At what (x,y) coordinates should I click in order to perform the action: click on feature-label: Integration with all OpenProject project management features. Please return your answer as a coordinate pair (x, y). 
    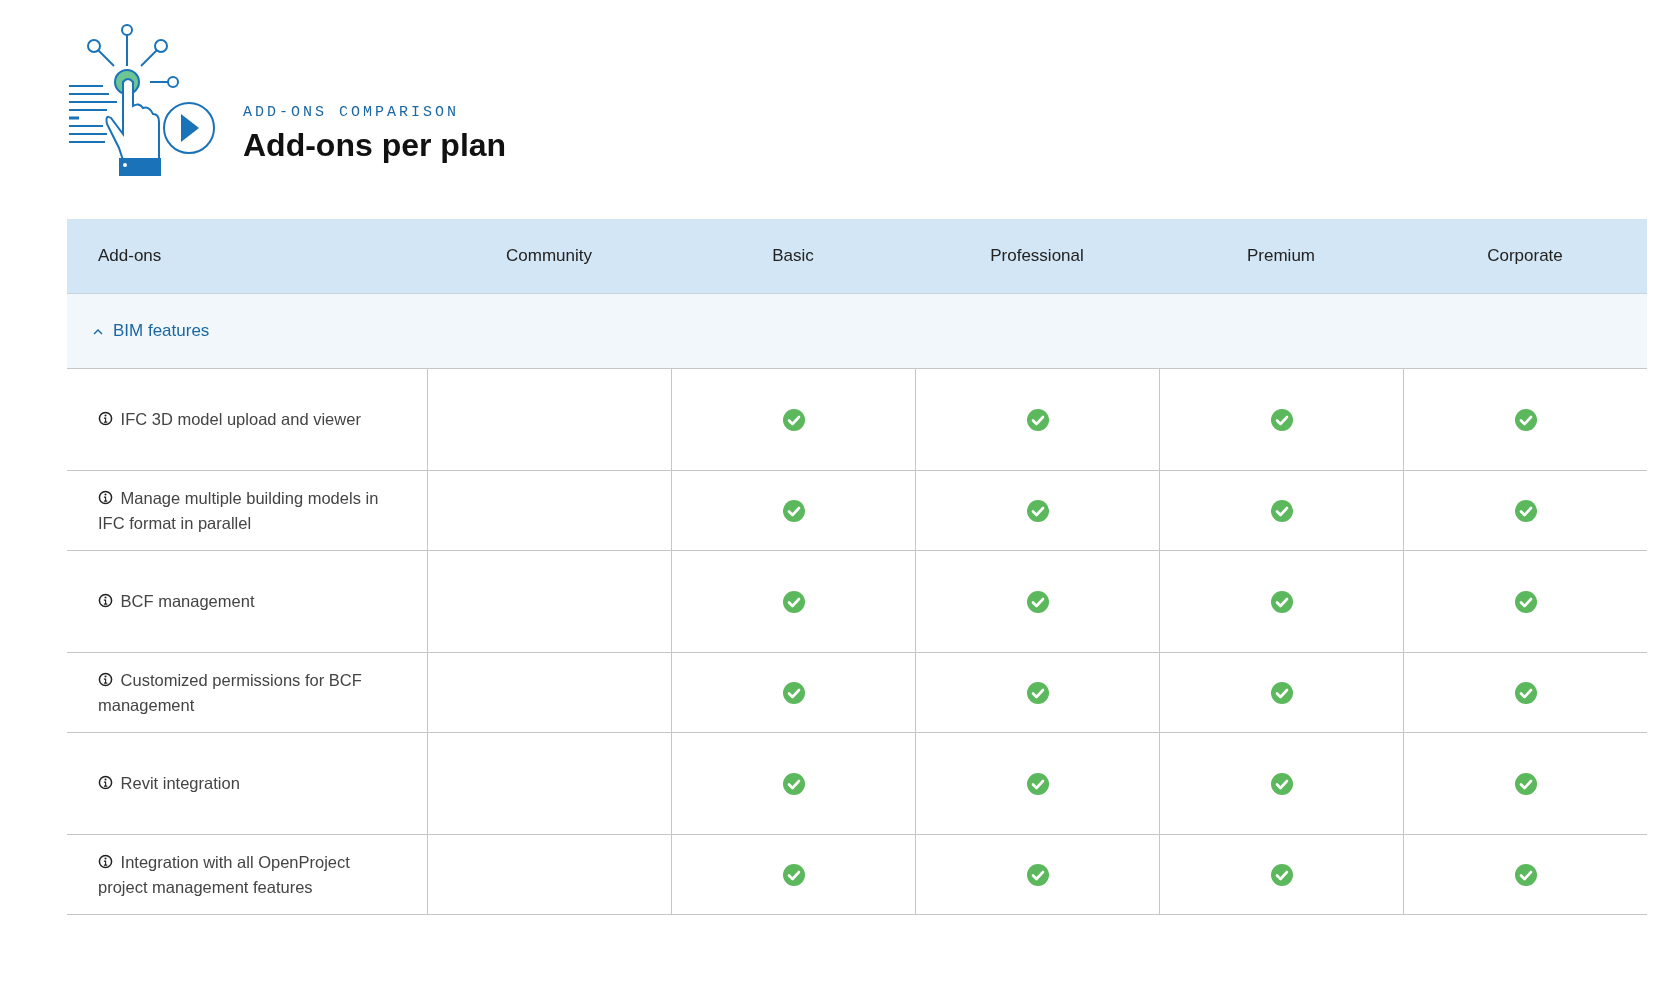
    Looking at the image, I should click on (224, 874).